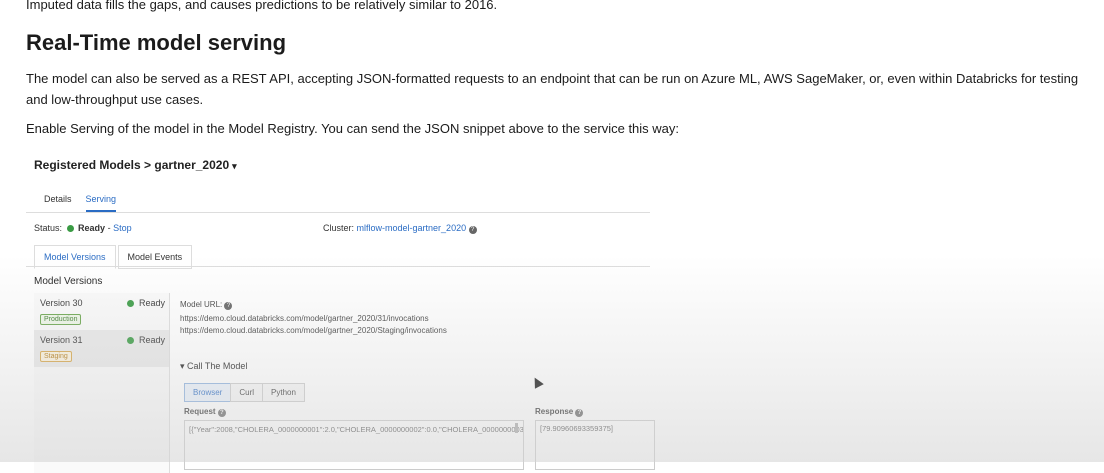 The height and width of the screenshot is (473, 1104). What do you see at coordinates (213, 366) in the screenshot?
I see `call-model-toggle: ▾ Call The Model` at bounding box center [213, 366].